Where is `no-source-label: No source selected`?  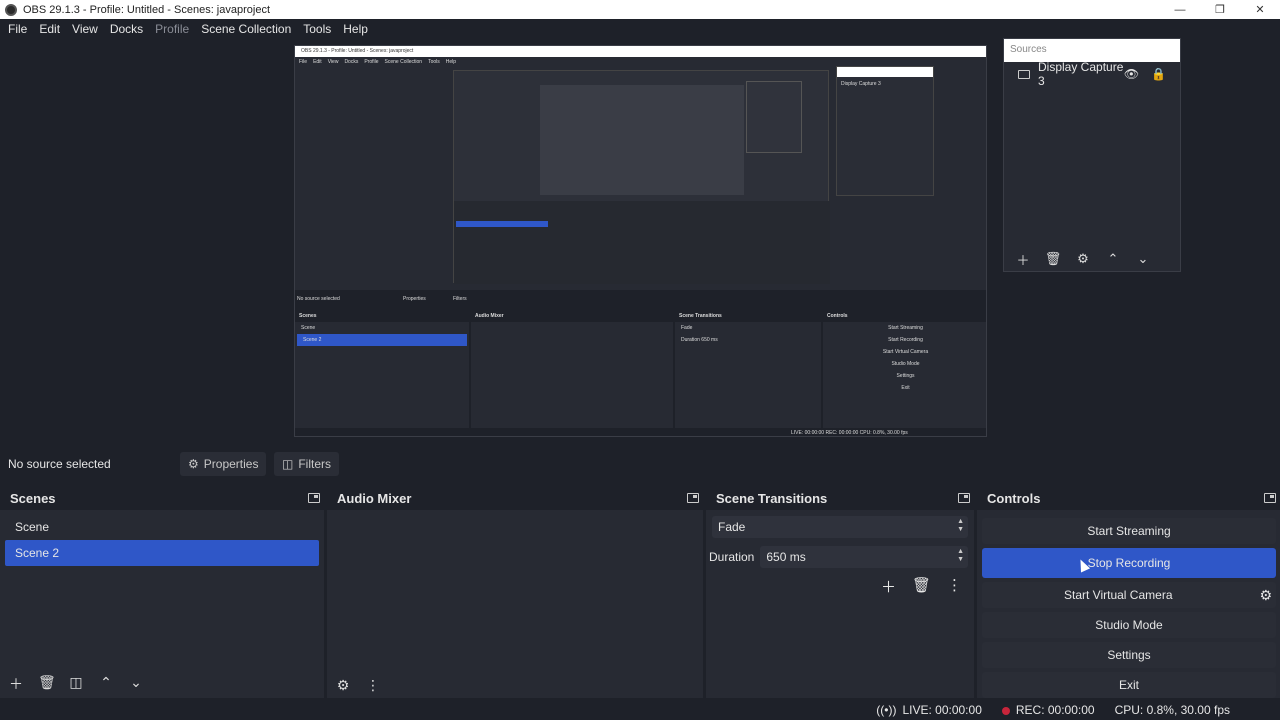 no-source-label: No source selected is located at coordinates (59, 464).